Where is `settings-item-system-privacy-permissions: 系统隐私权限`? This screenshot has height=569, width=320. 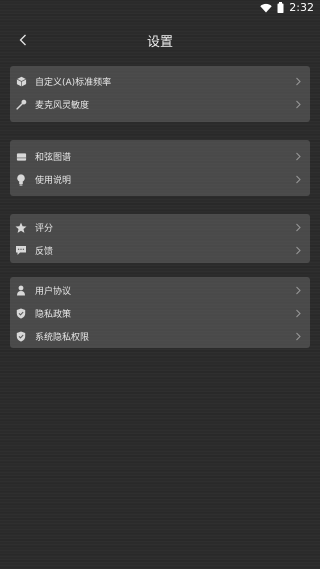 settings-item-system-privacy-permissions: 系统隐私权限 is located at coordinates (160, 336).